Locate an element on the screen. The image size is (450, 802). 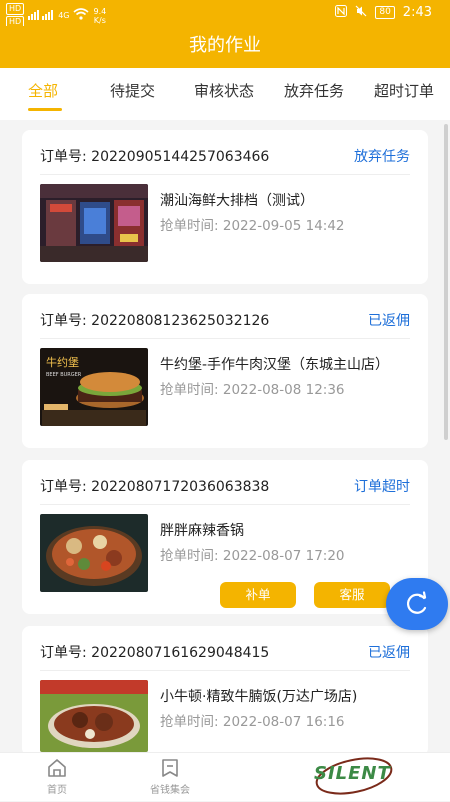
grab-time: 2022-08-07 16:16 is located at coordinates (283, 722).